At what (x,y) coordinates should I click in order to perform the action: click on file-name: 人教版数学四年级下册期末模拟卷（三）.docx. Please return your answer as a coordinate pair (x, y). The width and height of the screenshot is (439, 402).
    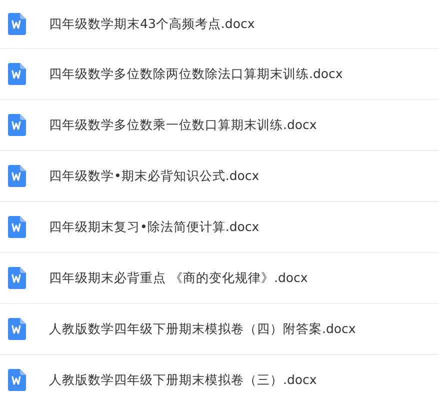
    Looking at the image, I should click on (183, 380).